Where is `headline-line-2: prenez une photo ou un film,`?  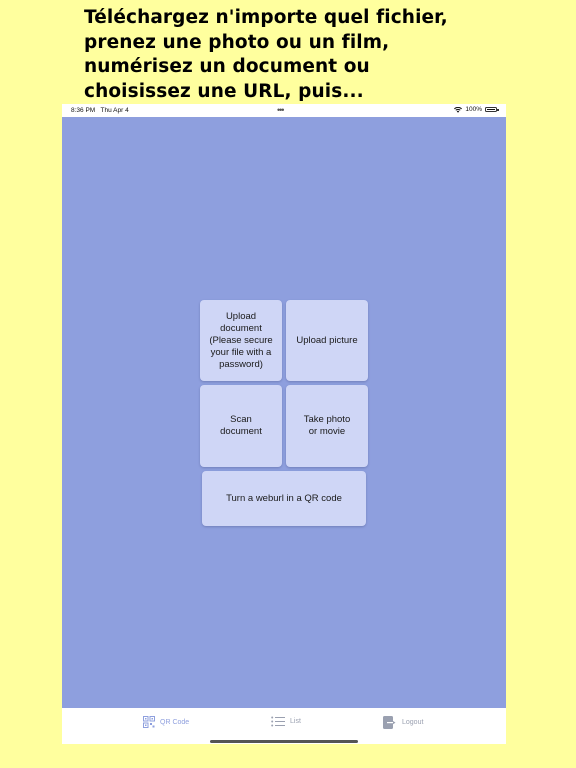 headline-line-2: prenez une photo ou un film, is located at coordinates (237, 42).